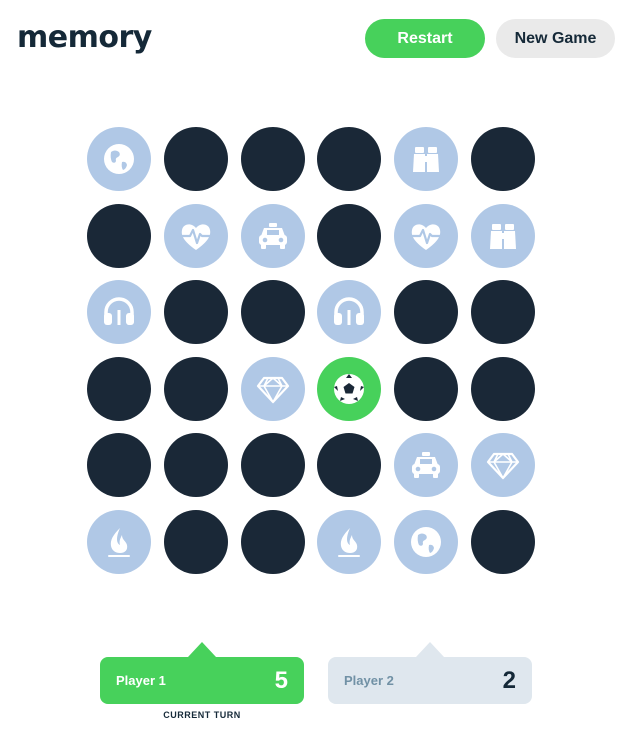  Describe the element at coordinates (202, 715) in the screenshot. I see `current-turn-label: CURRENT TURN` at that location.